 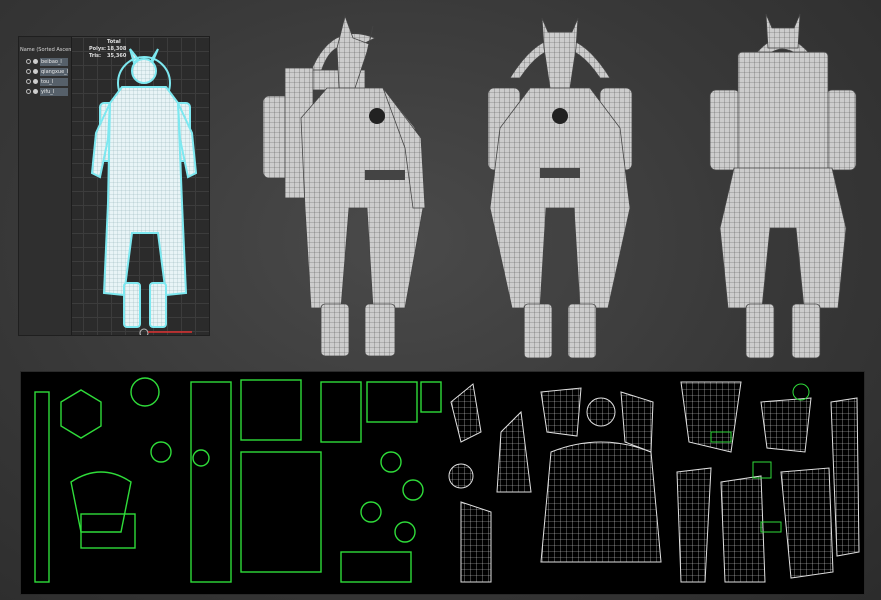 What do you see at coordinates (782, 187) in the screenshot?
I see `model-view-back` at bounding box center [782, 187].